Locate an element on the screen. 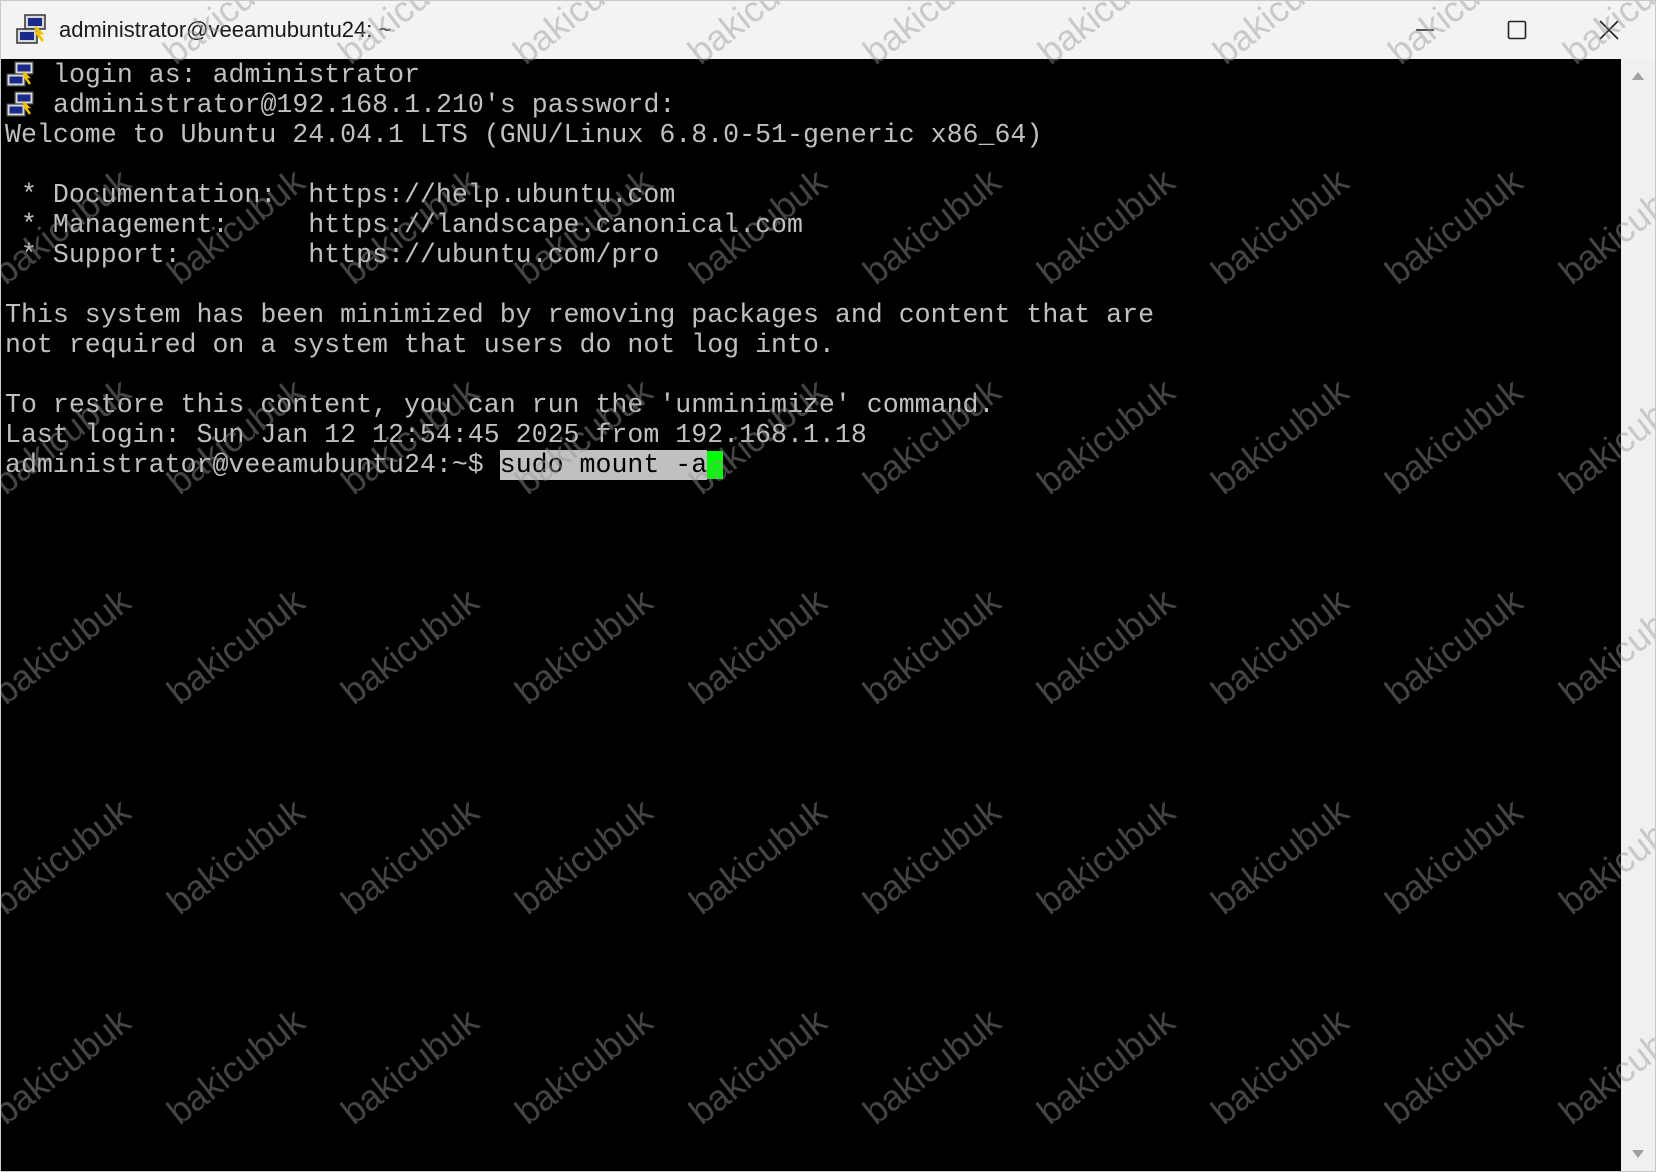  typed-command: sudo mount -a is located at coordinates (603, 465).